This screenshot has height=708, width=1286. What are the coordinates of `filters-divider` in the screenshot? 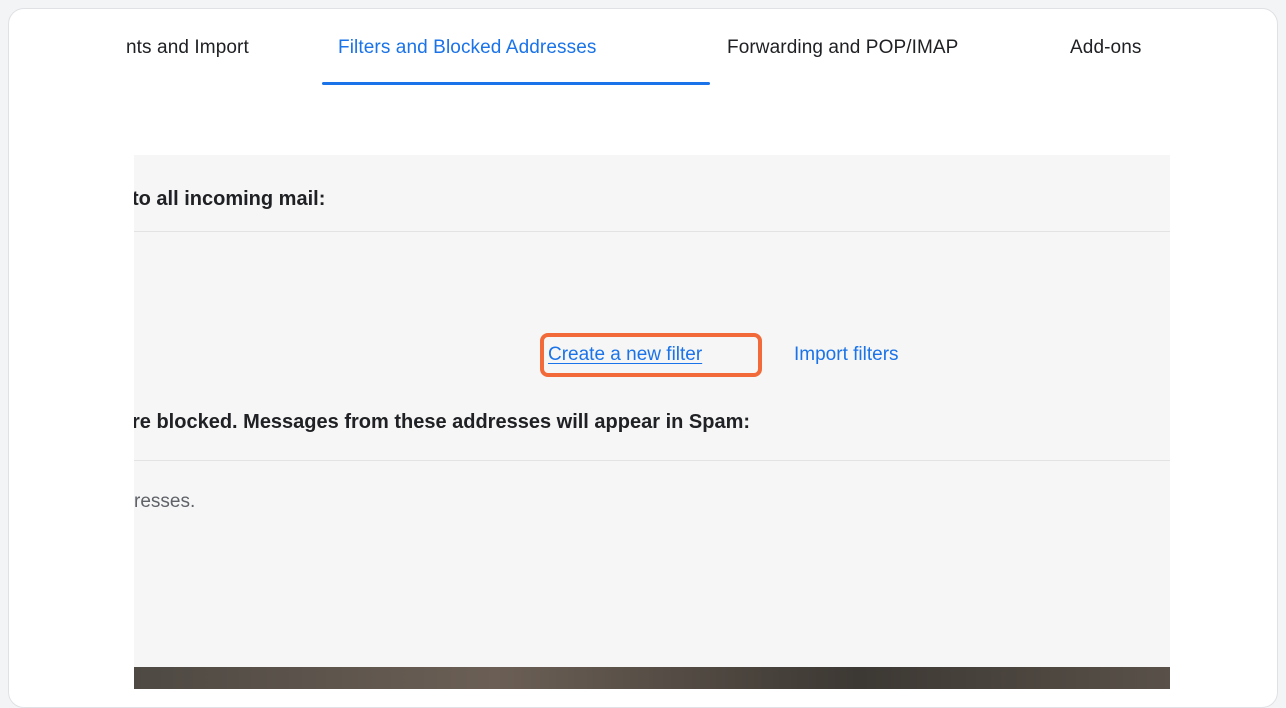 It's located at (652, 231).